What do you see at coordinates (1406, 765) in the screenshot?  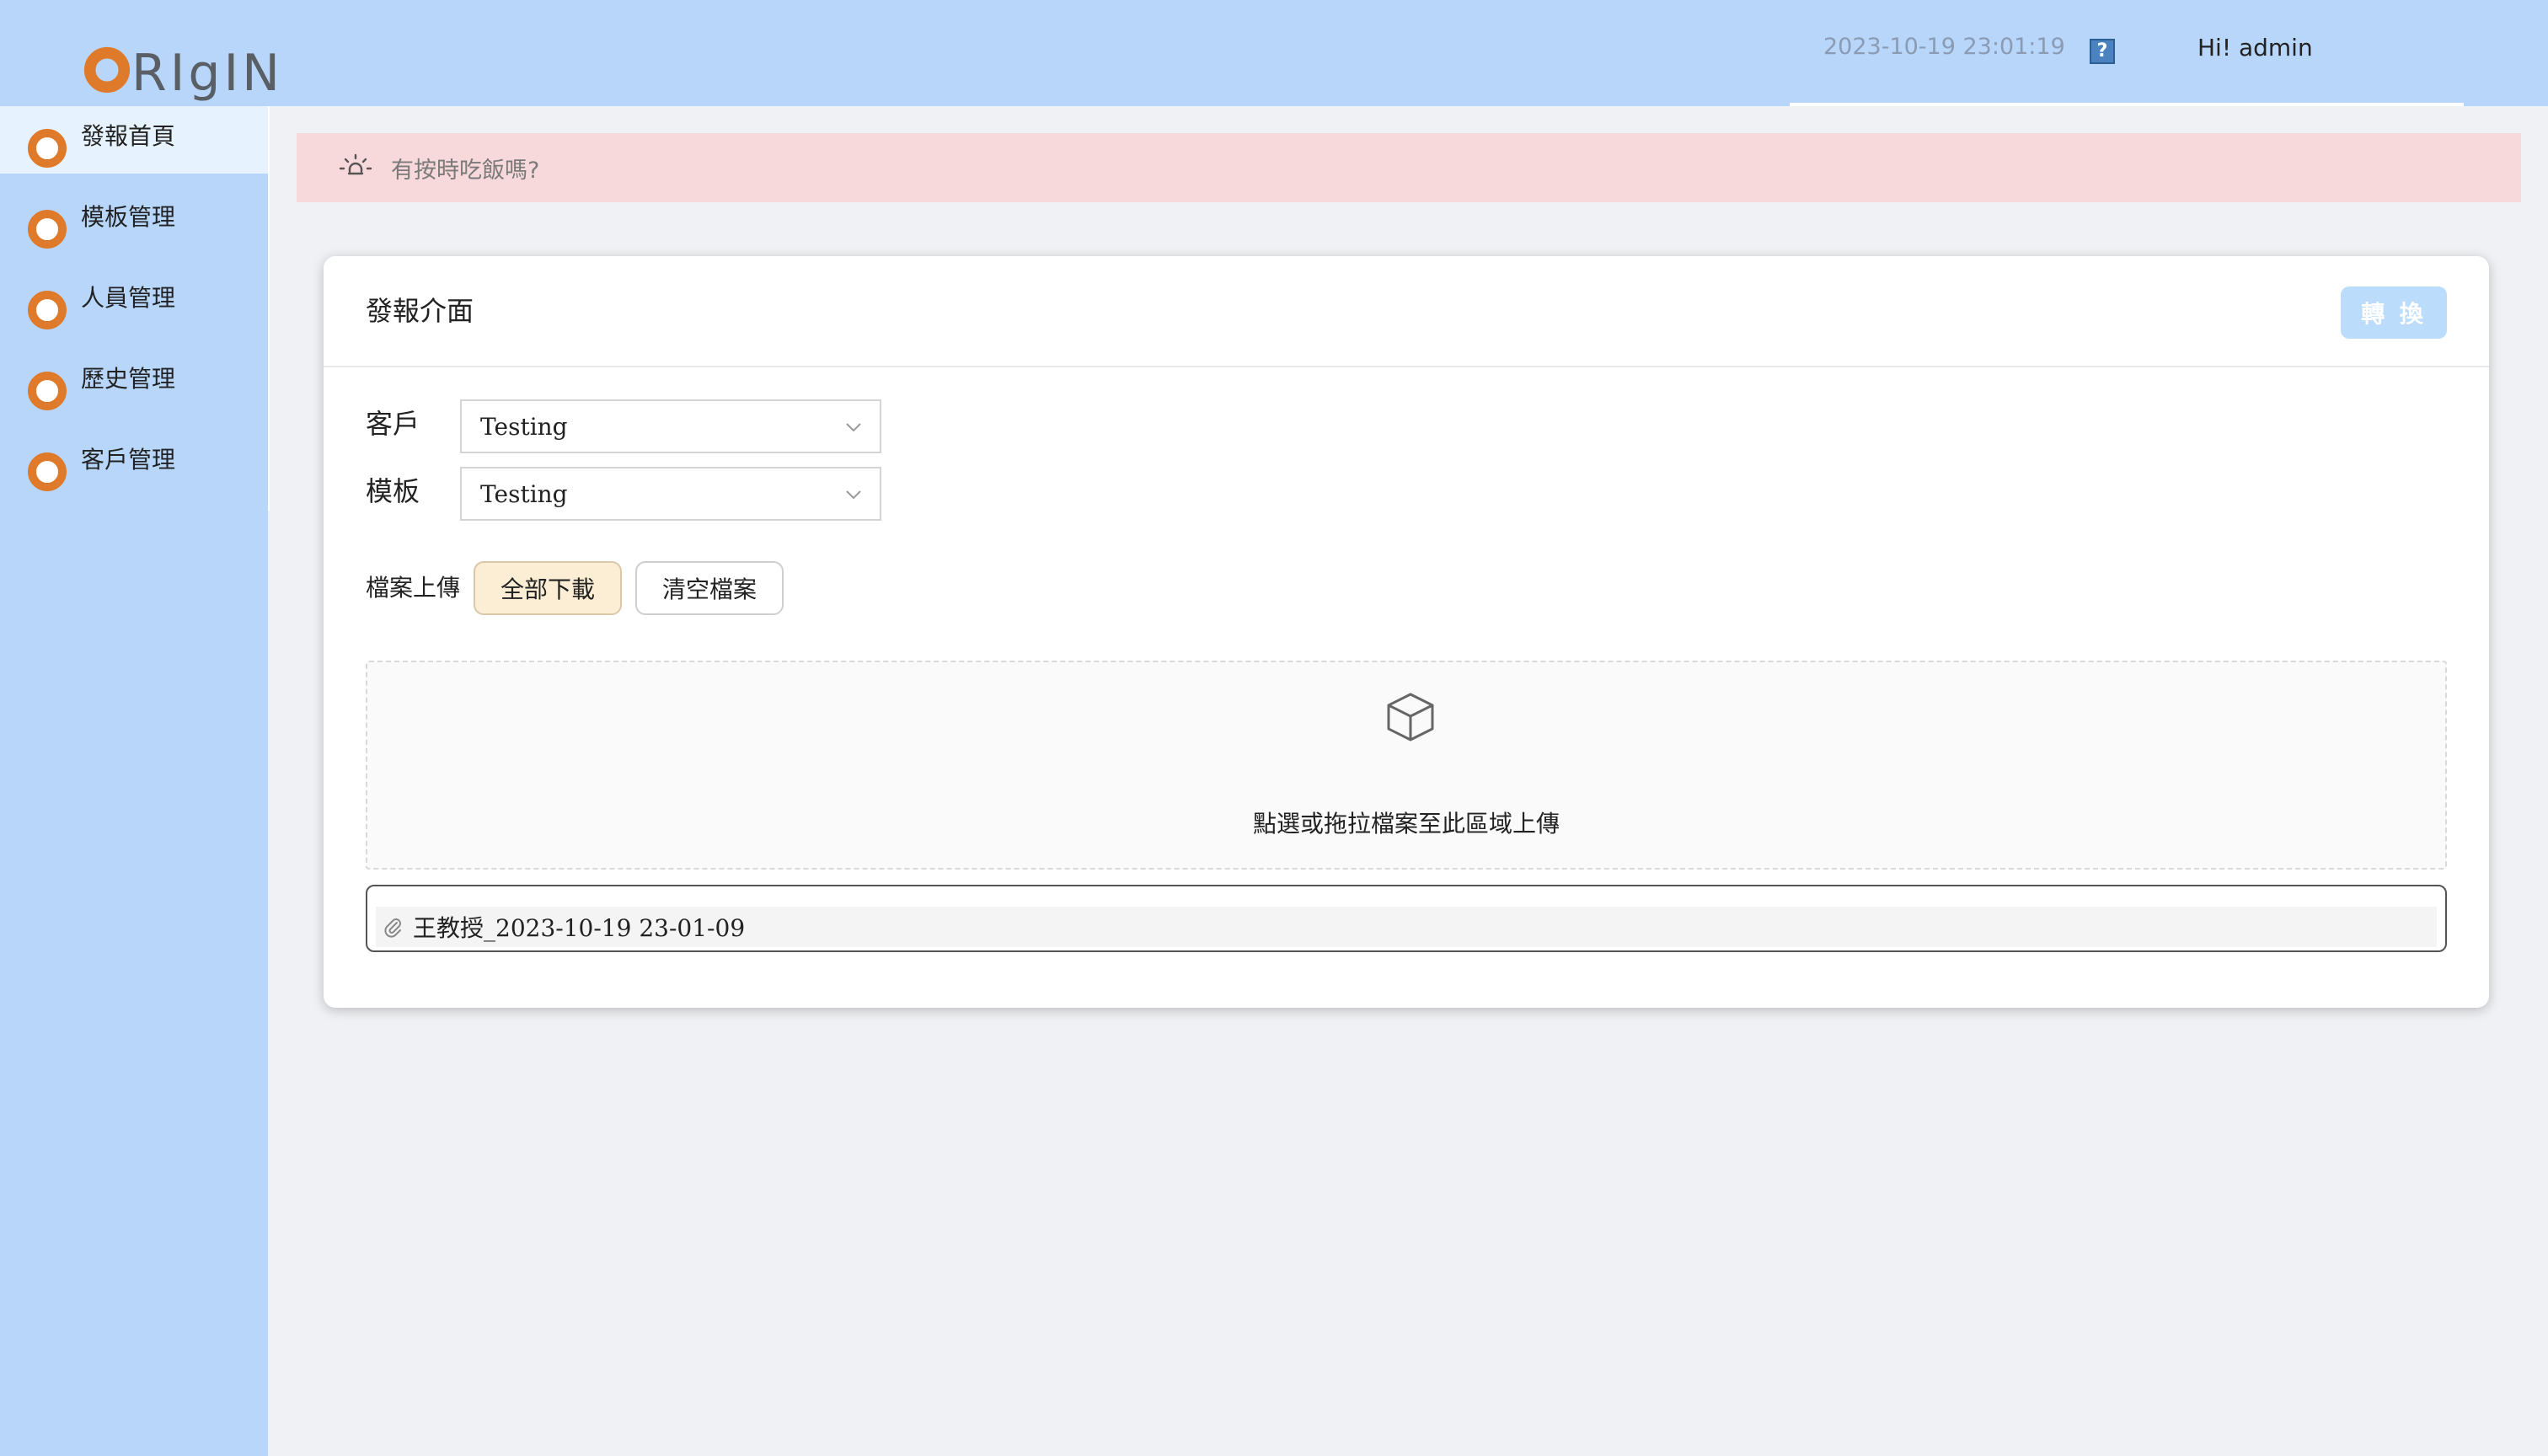 I see `upload-dropzone: 點選或拖拉檔案至此區域上傳` at bounding box center [1406, 765].